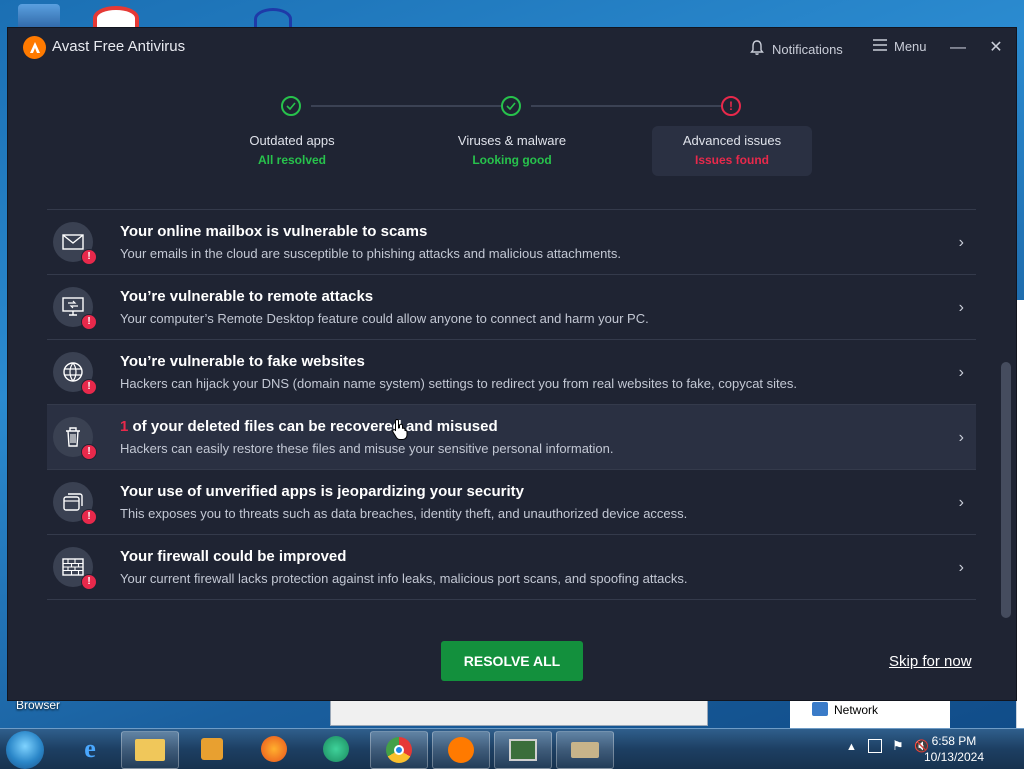 Image resolution: width=1024 pixels, height=769 pixels. What do you see at coordinates (512, 151) in the screenshot?
I see `step-viruses-malware: Viruses & malware Looking good` at bounding box center [512, 151].